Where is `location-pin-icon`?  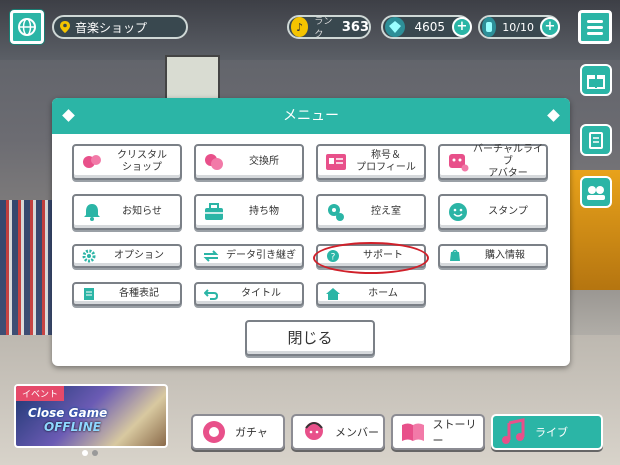 location-pin-icon is located at coordinates (65, 27).